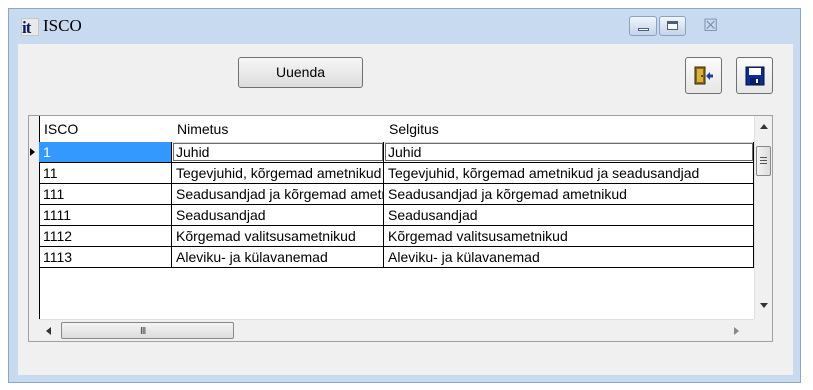 The width and height of the screenshot is (813, 390). What do you see at coordinates (105, 236) in the screenshot?
I see `cell-isco: 1112` at bounding box center [105, 236].